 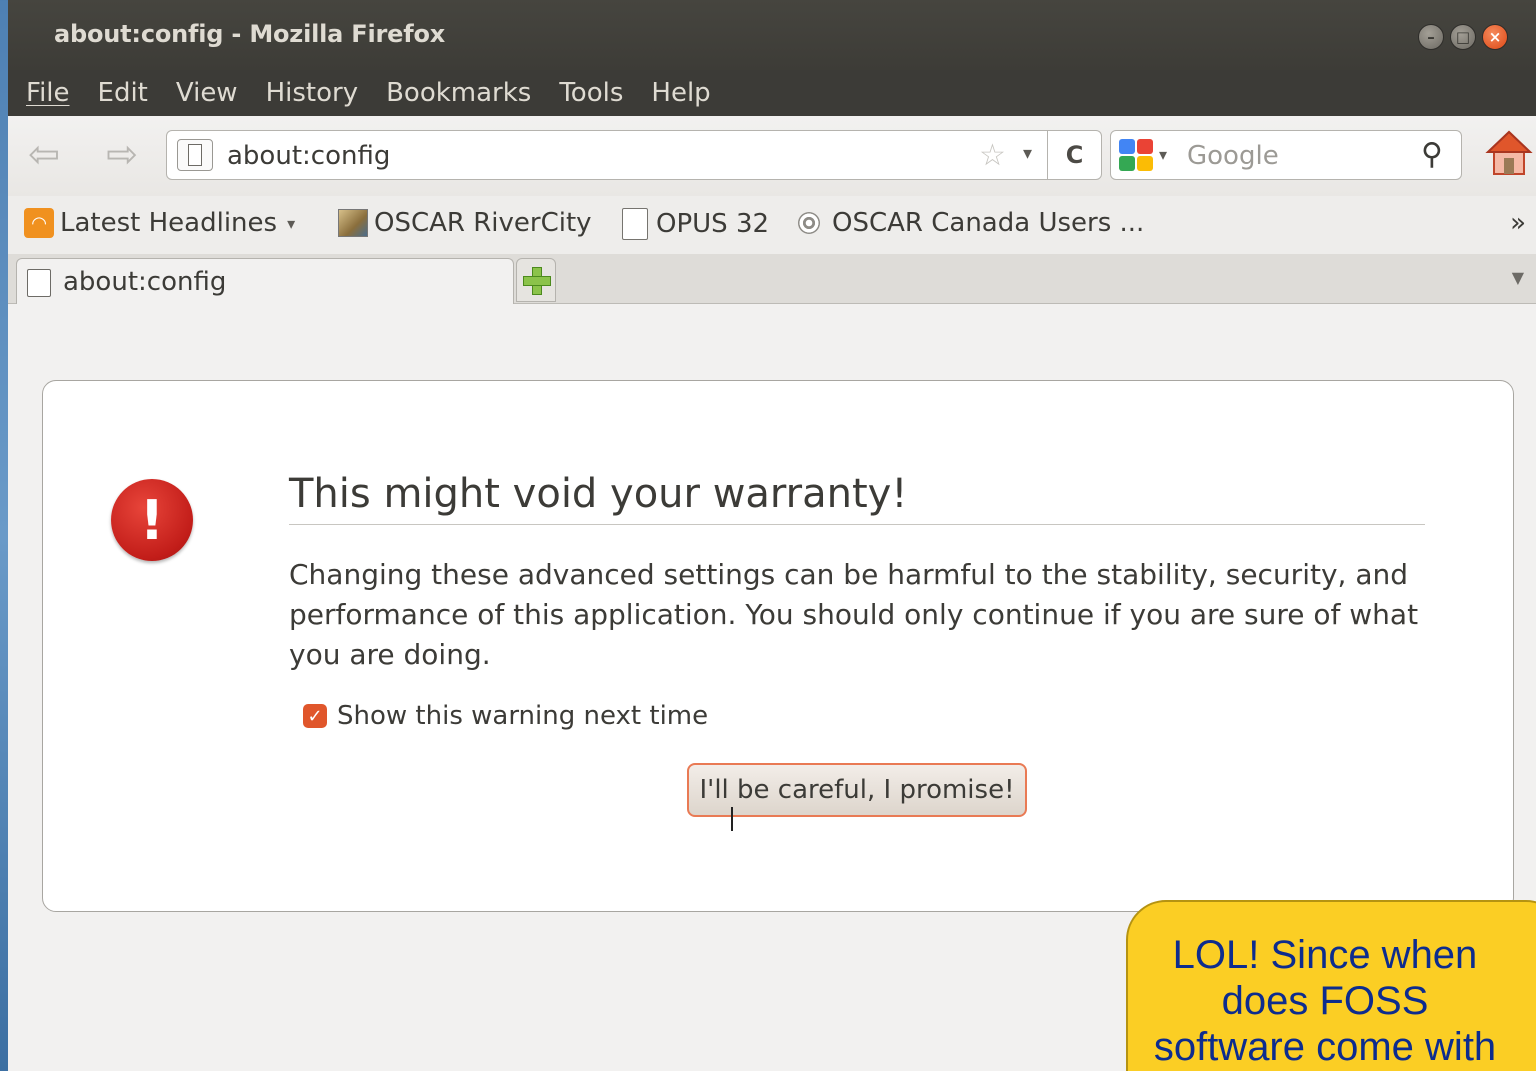 I want to click on reload-icon: C, so click(x=1074, y=155).